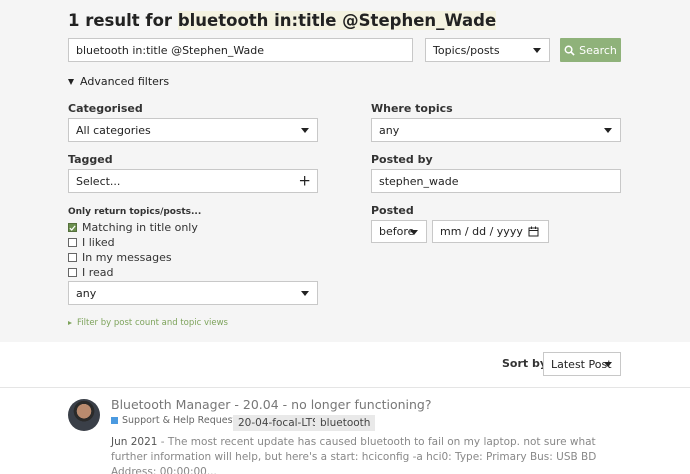 The height and width of the screenshot is (474, 690). What do you see at coordinates (466, 50) in the screenshot?
I see `search-scope-value: Topics/posts` at bounding box center [466, 50].